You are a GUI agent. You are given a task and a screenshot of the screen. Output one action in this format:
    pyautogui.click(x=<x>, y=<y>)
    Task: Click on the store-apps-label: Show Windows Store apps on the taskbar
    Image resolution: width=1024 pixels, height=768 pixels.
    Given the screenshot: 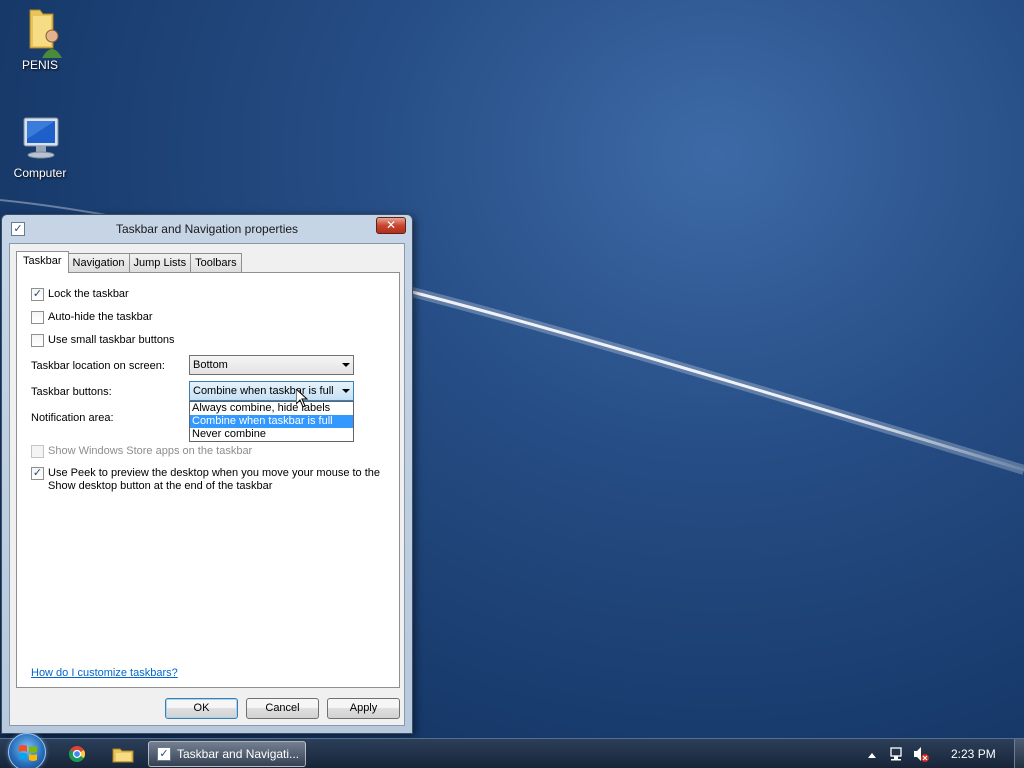 What is the action you would take?
    pyautogui.click(x=150, y=451)
    